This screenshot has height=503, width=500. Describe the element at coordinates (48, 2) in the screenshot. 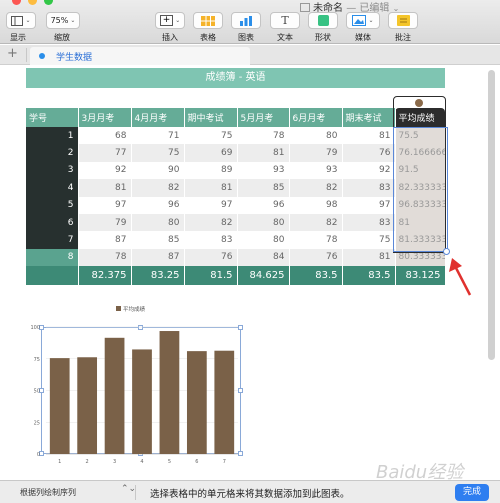

I see `zoom-window-button` at that location.